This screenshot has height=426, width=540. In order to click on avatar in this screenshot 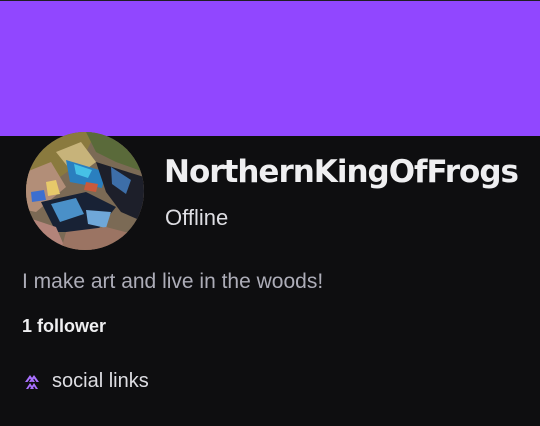, I will do `click(85, 191)`.